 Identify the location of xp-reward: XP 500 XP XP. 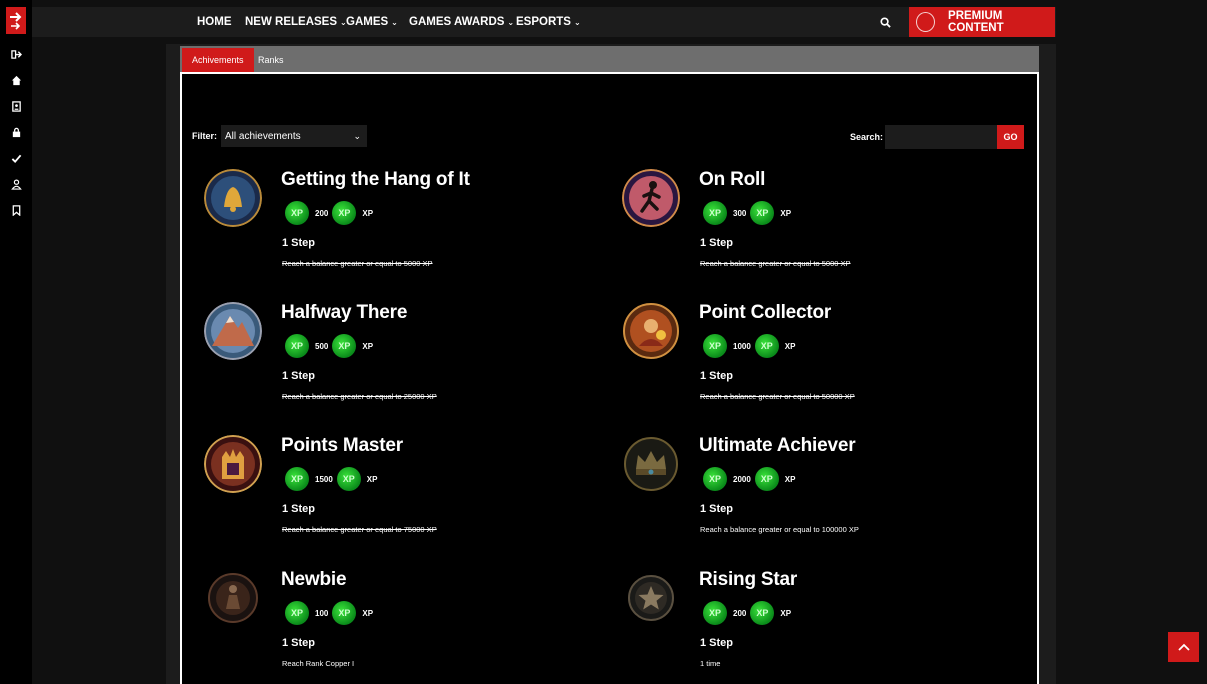
(329, 346).